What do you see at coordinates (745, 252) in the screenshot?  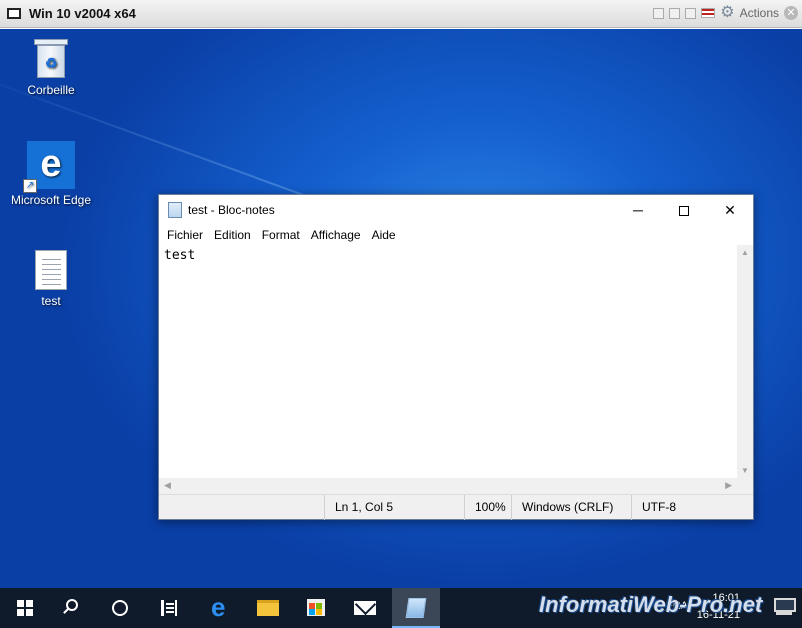 I see `scroll-up-icon: ▲` at bounding box center [745, 252].